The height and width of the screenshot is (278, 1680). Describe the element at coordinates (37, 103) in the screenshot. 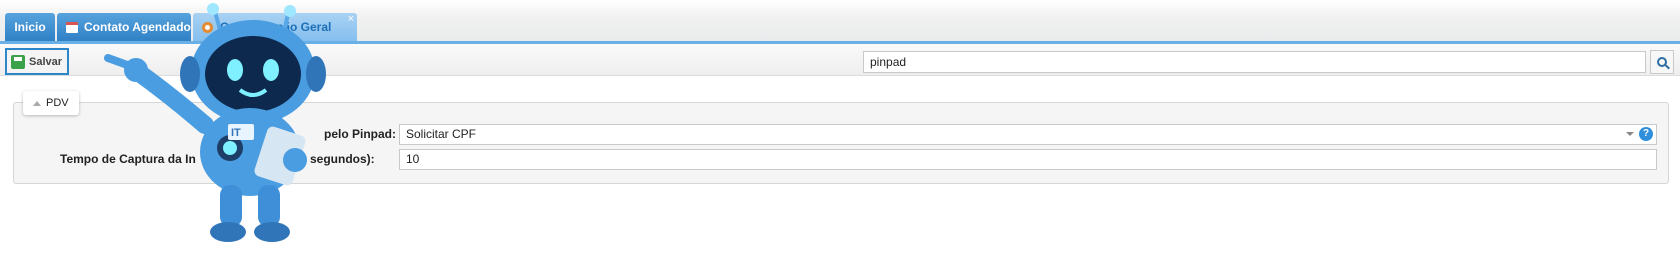

I see `collapse-triangle-icon` at that location.